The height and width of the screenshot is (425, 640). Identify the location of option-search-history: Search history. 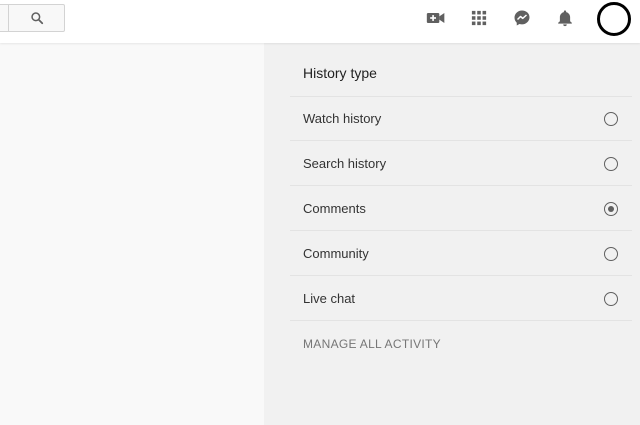
(461, 164).